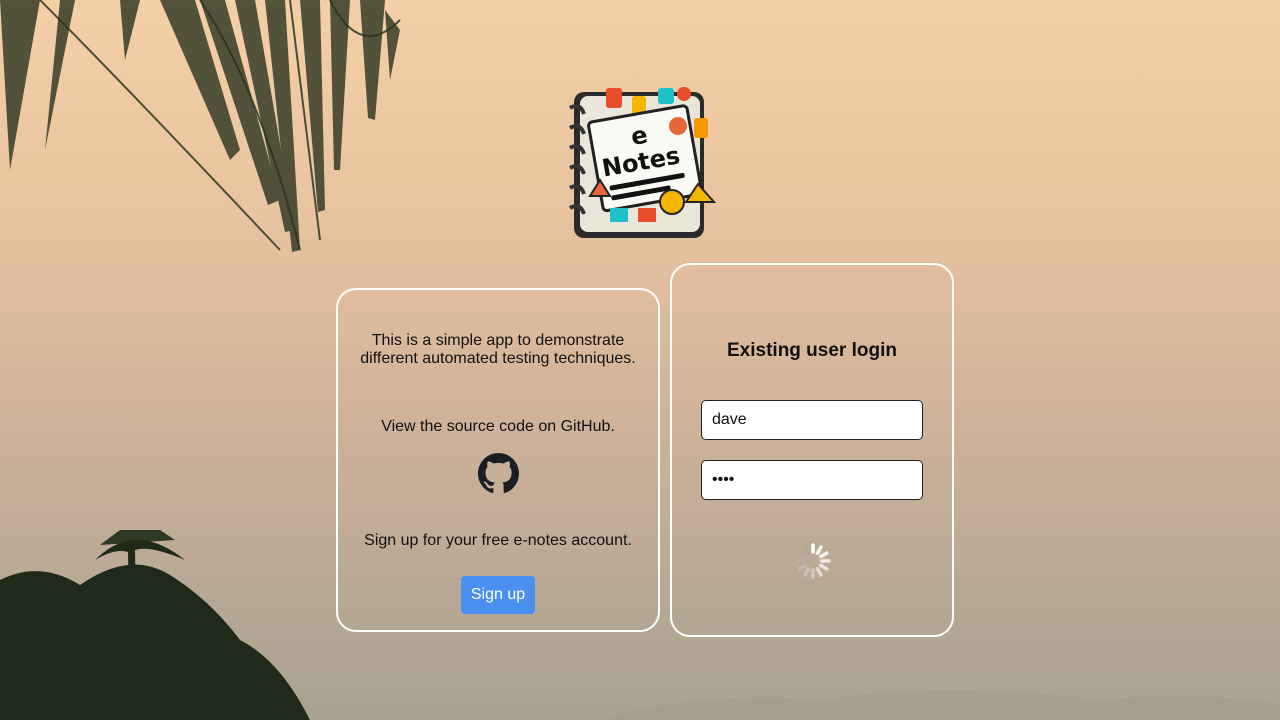 The image size is (1280, 720). I want to click on login-title: Existing user login, so click(812, 350).